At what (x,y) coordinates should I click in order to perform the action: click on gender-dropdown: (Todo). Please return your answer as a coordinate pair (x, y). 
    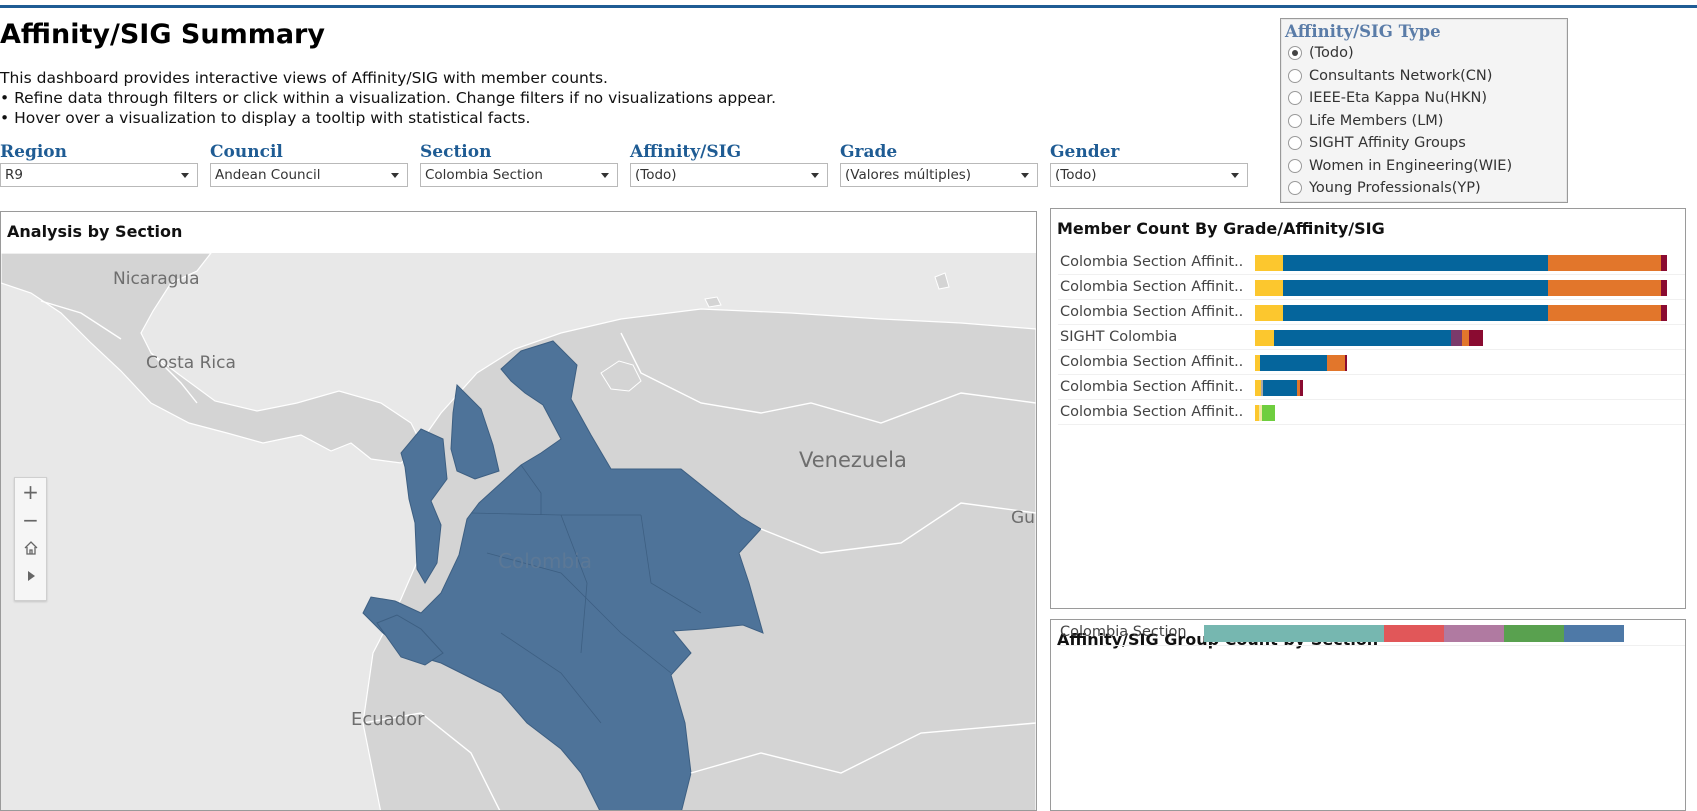
    Looking at the image, I should click on (1149, 175).